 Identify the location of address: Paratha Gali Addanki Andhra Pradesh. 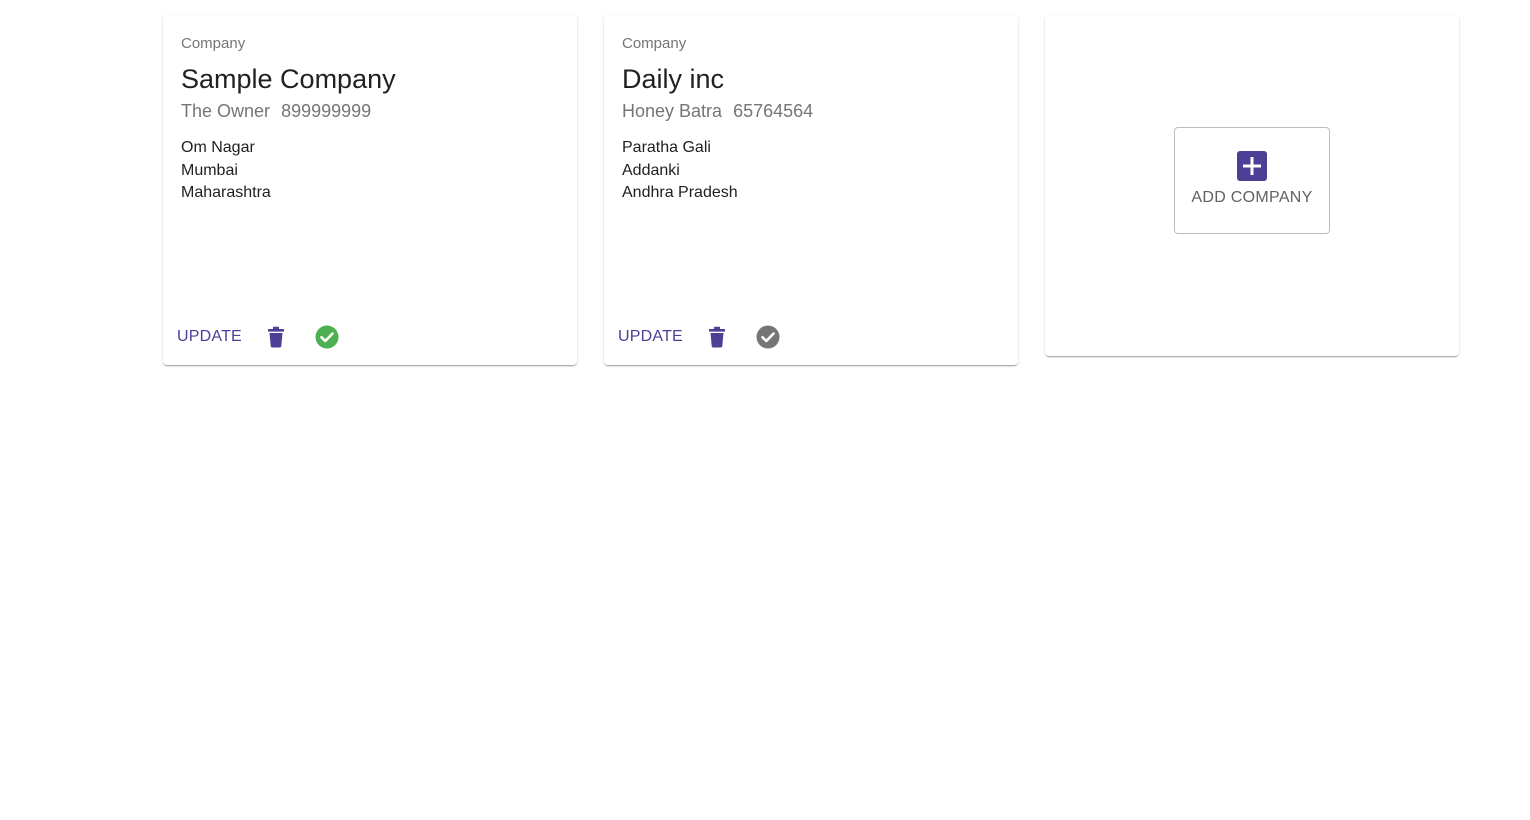
(811, 171).